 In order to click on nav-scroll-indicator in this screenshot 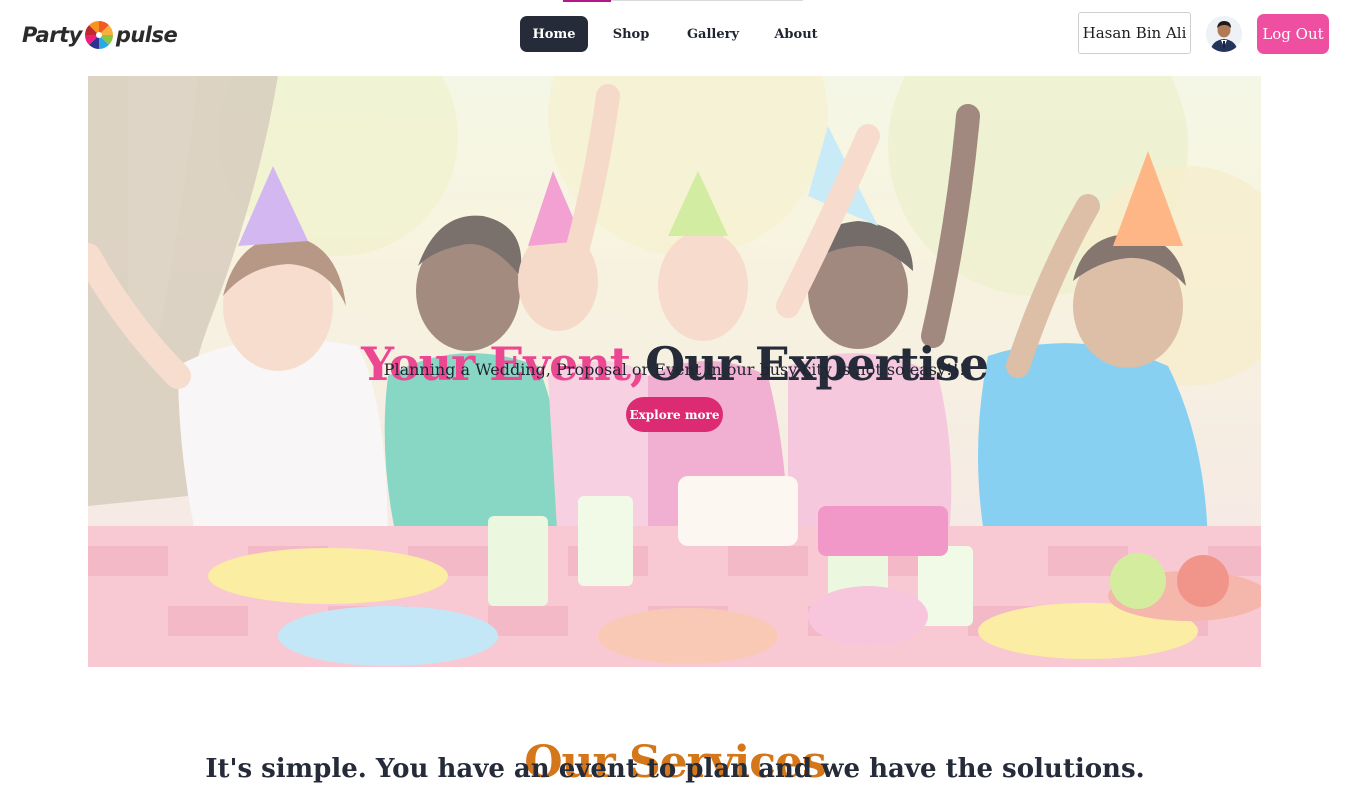, I will do `click(587, 1)`.